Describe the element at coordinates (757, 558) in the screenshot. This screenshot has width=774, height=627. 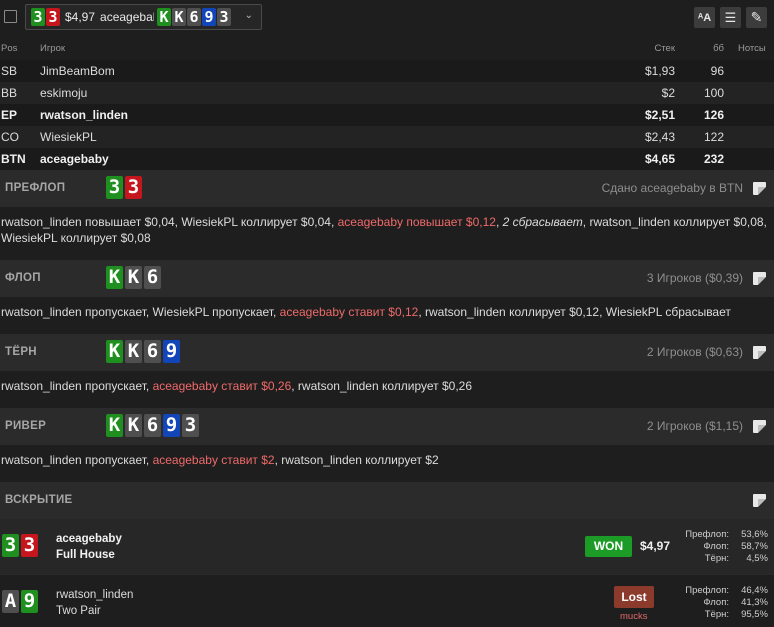
I see `equity-value: 4,5%` at that location.